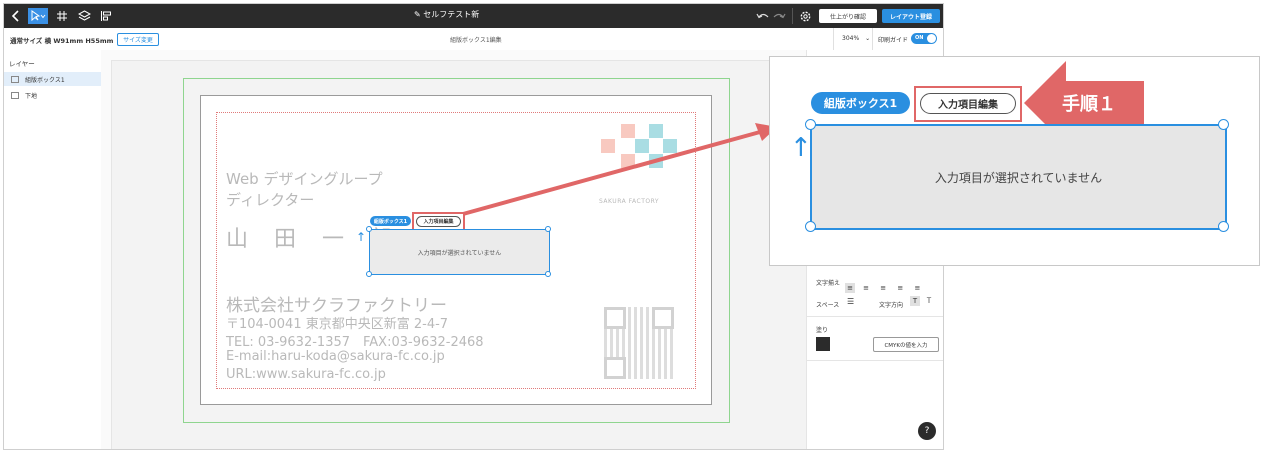  Describe the element at coordinates (1089, 104) in the screenshot. I see `step-label: 手順１` at that location.